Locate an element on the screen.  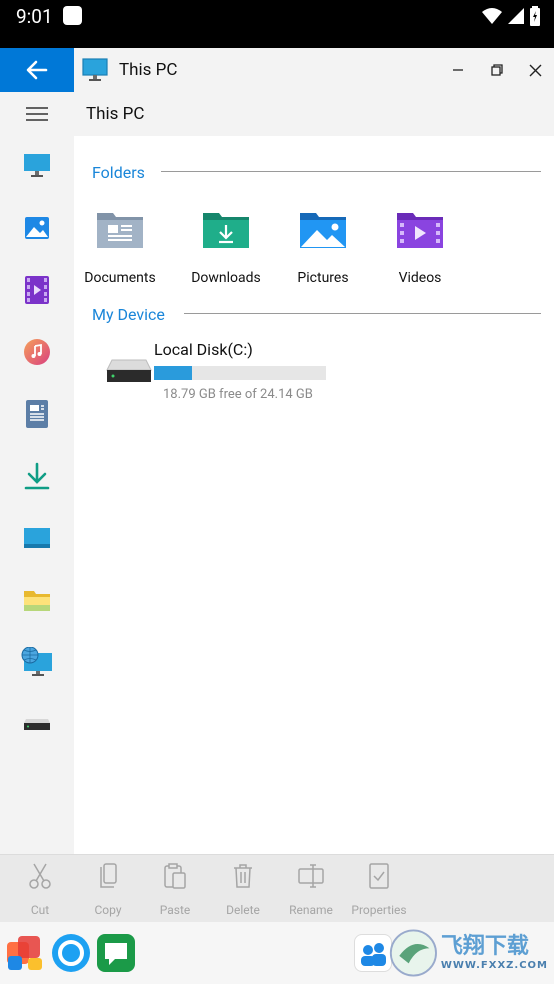
folder-videos: Videos is located at coordinates (420, 246).